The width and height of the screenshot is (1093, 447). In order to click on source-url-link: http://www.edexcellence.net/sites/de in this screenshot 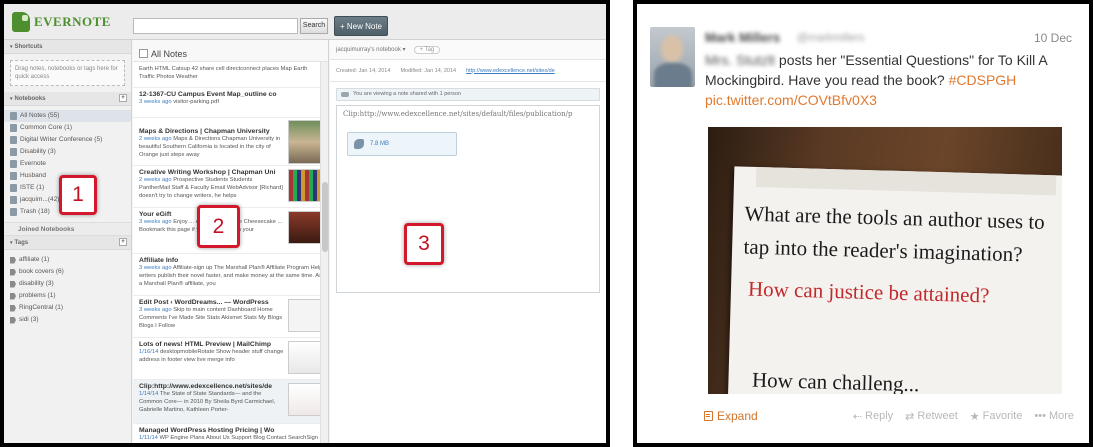, I will do `click(510, 71)`.